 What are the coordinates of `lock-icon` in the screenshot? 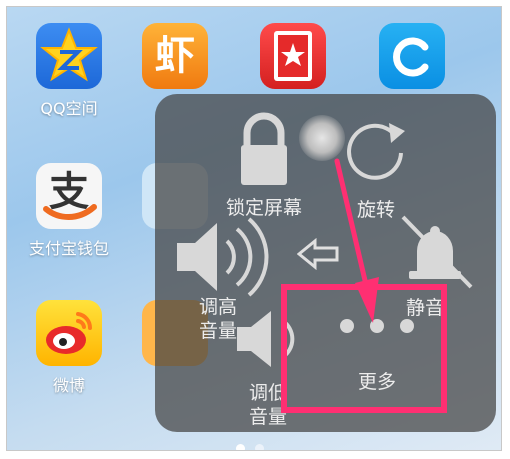 It's located at (264, 148).